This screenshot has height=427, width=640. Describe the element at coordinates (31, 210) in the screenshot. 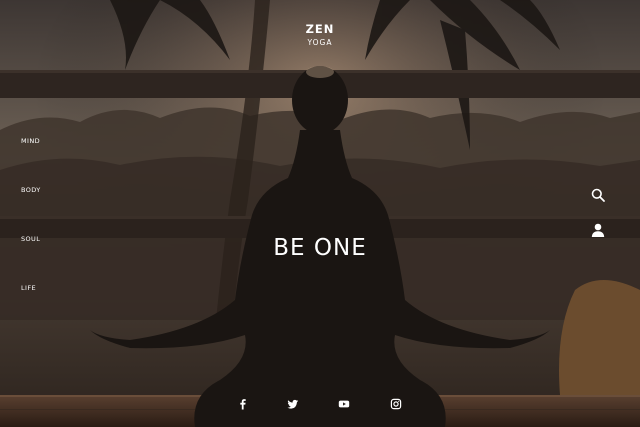

I see `nav-item-body: BODY` at that location.